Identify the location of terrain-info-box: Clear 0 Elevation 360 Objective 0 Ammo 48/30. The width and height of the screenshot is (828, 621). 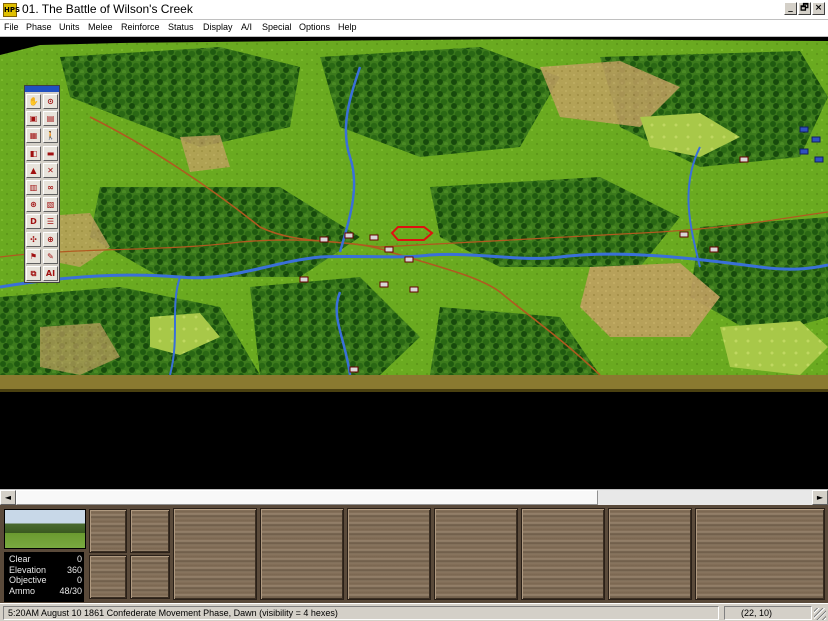
(44, 577).